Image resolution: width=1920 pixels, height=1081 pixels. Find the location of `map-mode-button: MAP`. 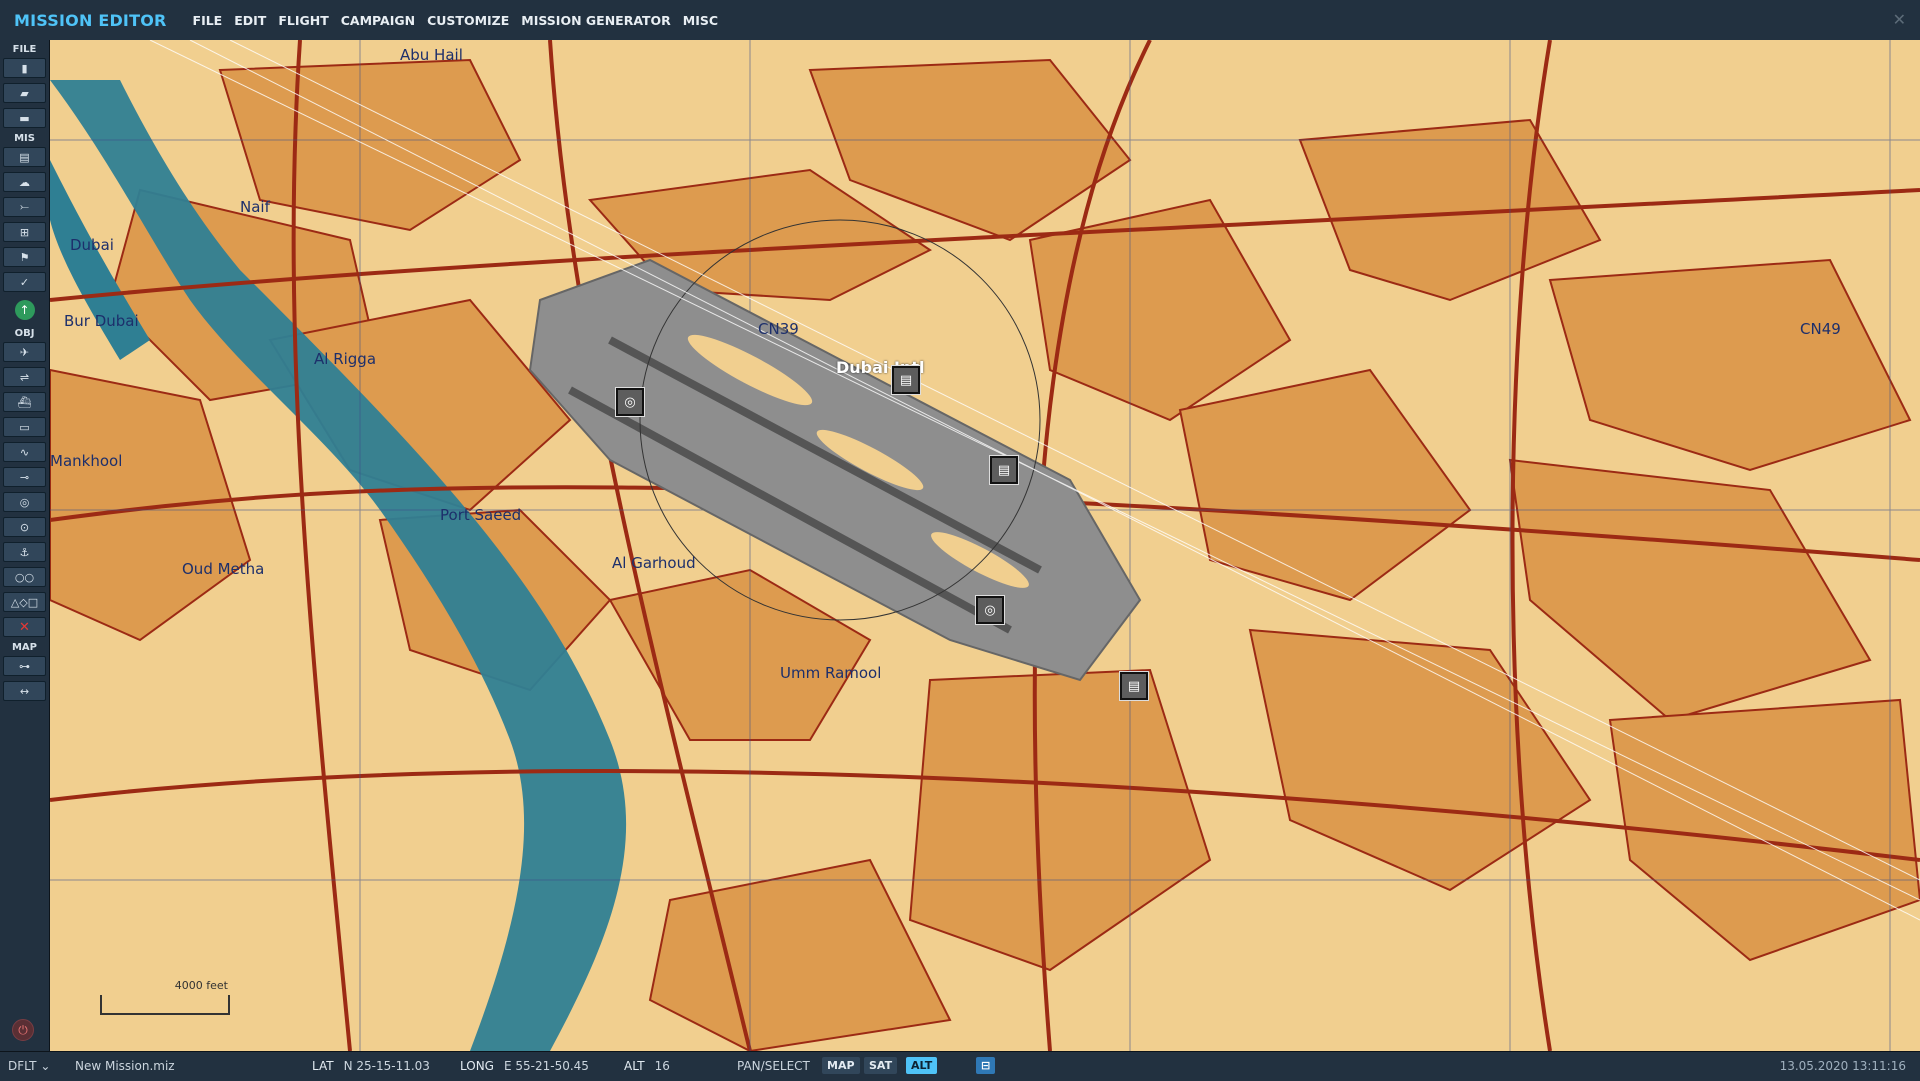

map-mode-button: MAP is located at coordinates (841, 1065).